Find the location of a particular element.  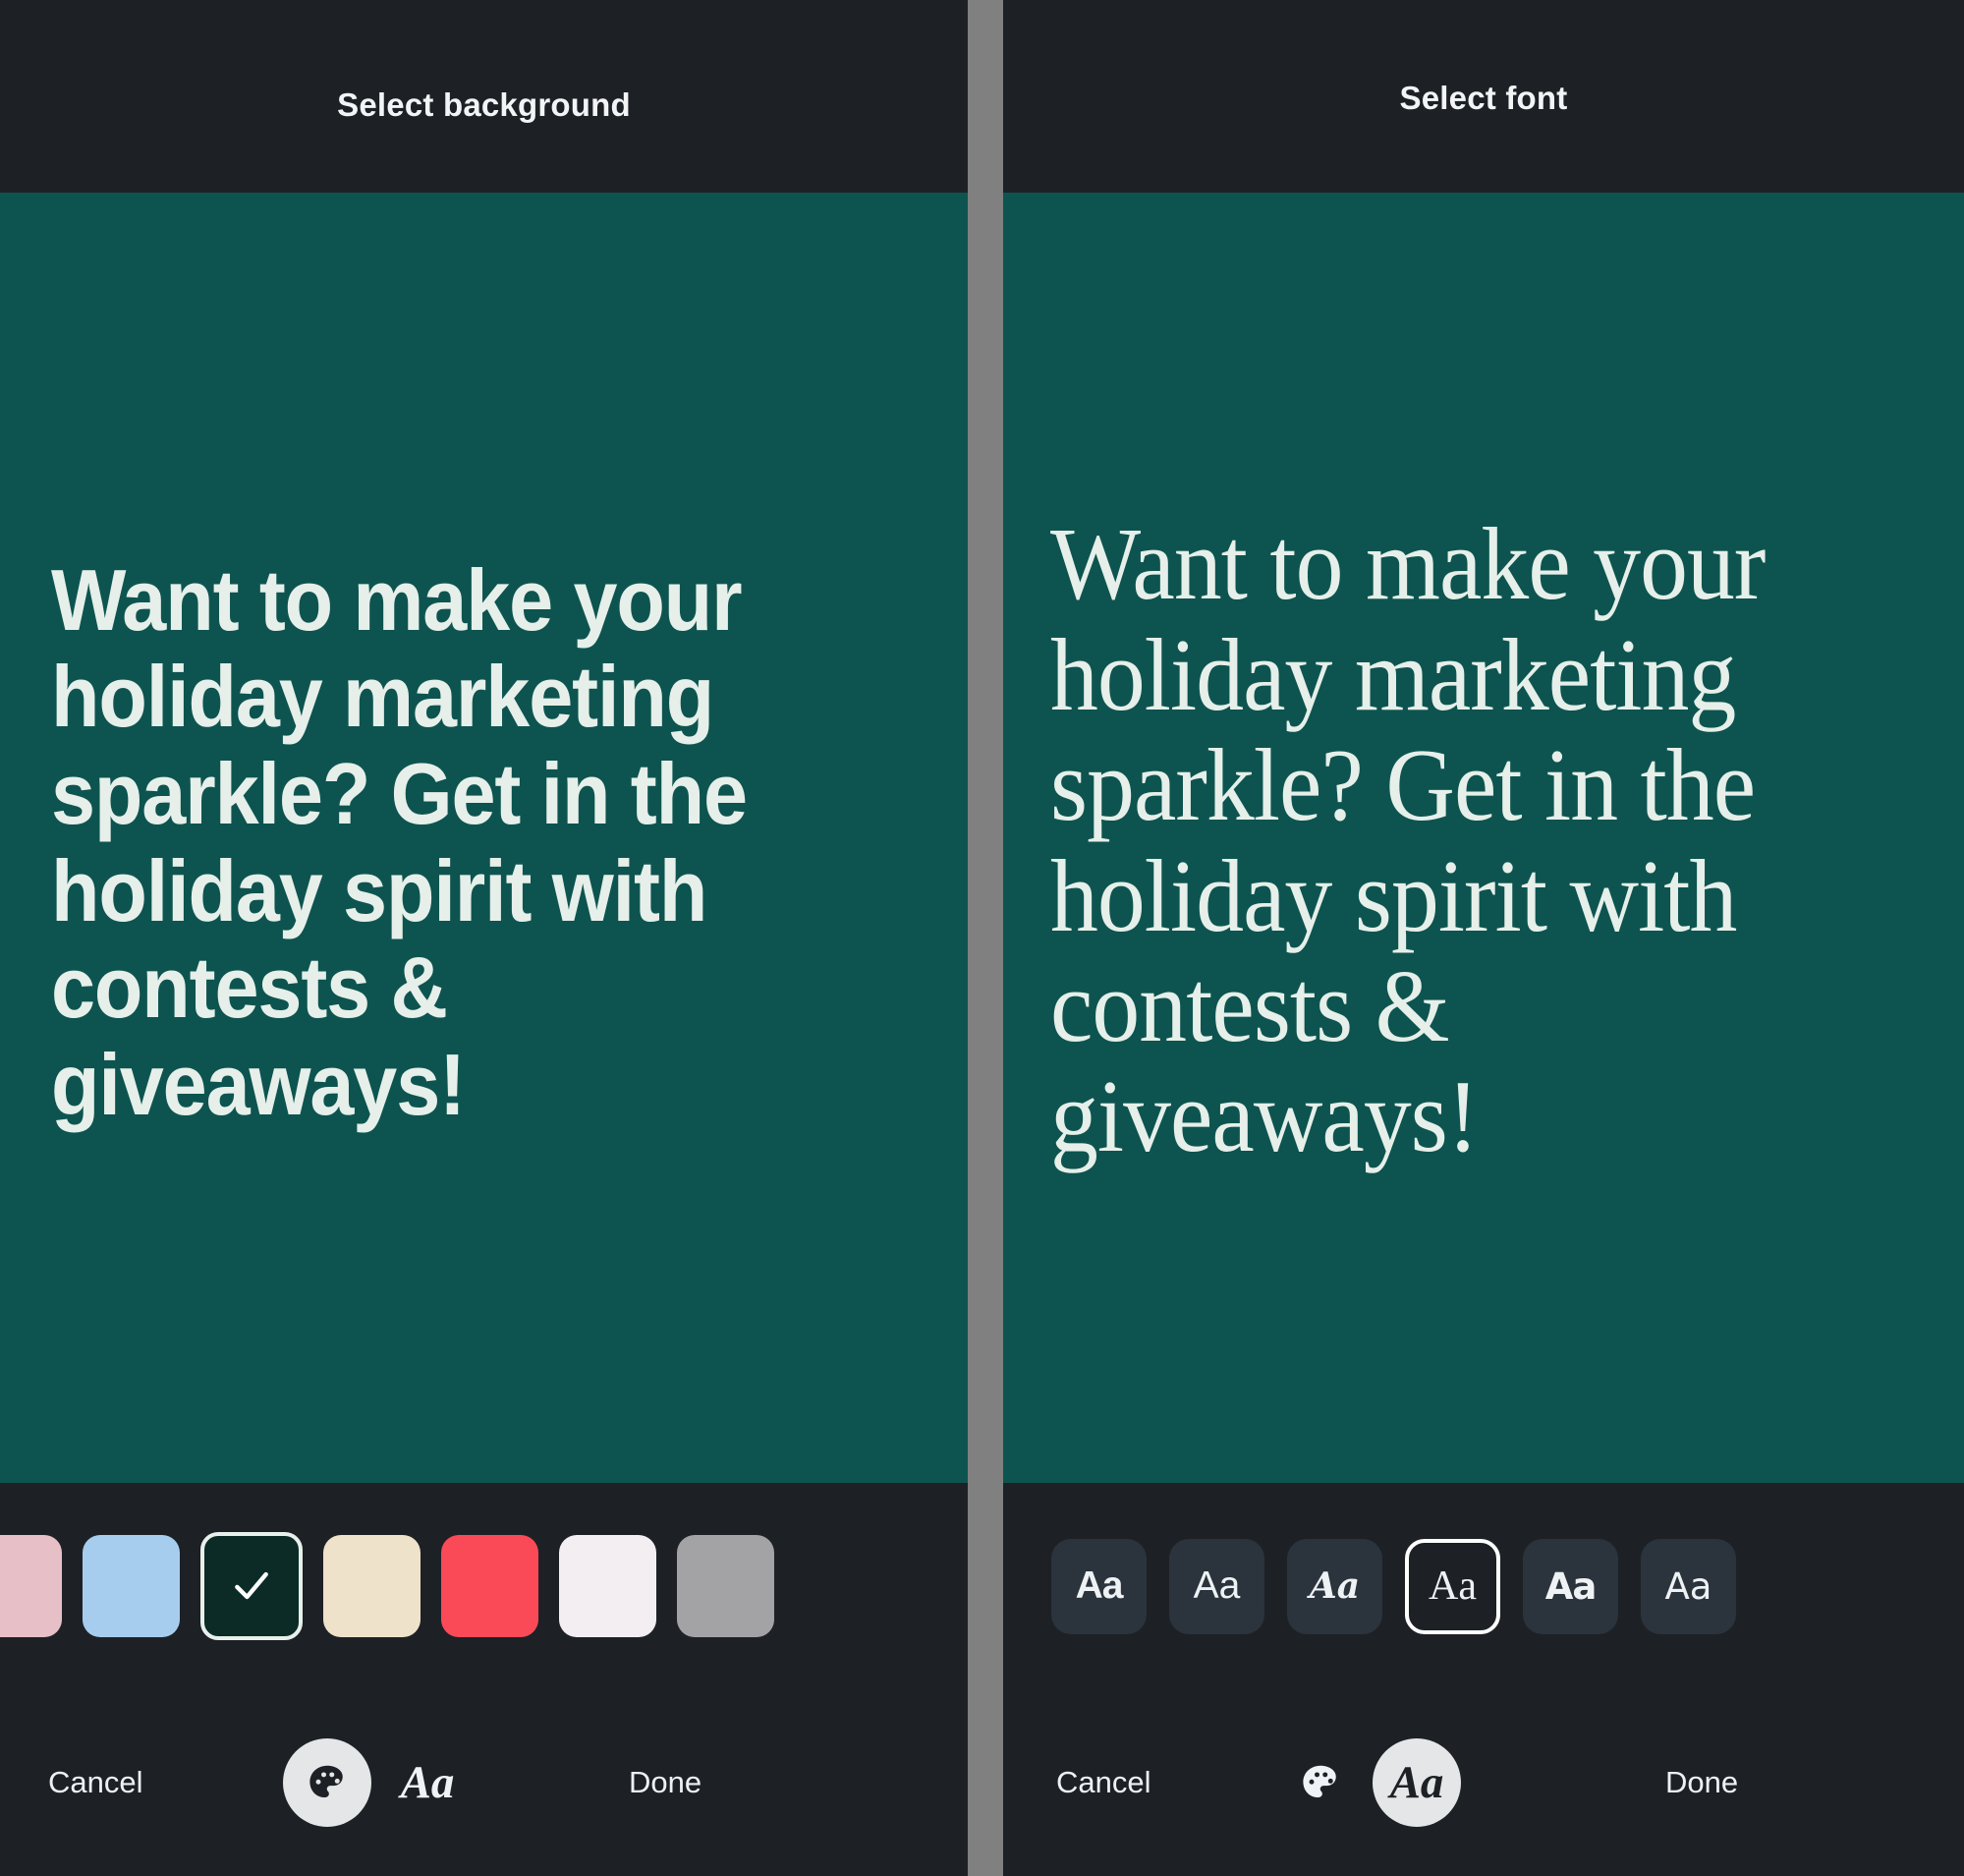

font-tile-bold-sans: Aa is located at coordinates (1099, 1586).